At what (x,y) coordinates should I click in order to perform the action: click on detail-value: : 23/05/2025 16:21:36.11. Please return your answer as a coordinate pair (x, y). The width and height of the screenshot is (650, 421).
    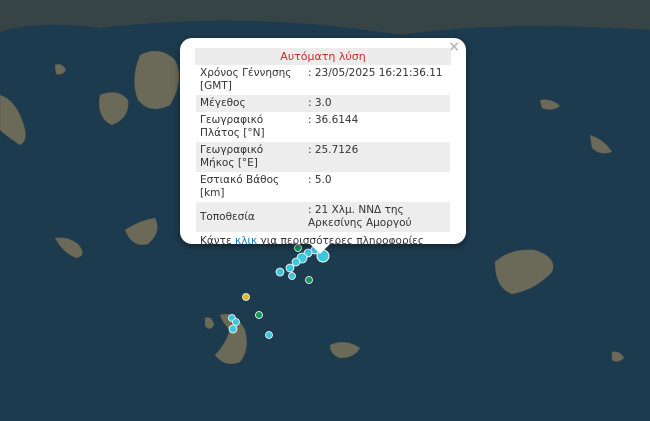
    Looking at the image, I should click on (375, 73).